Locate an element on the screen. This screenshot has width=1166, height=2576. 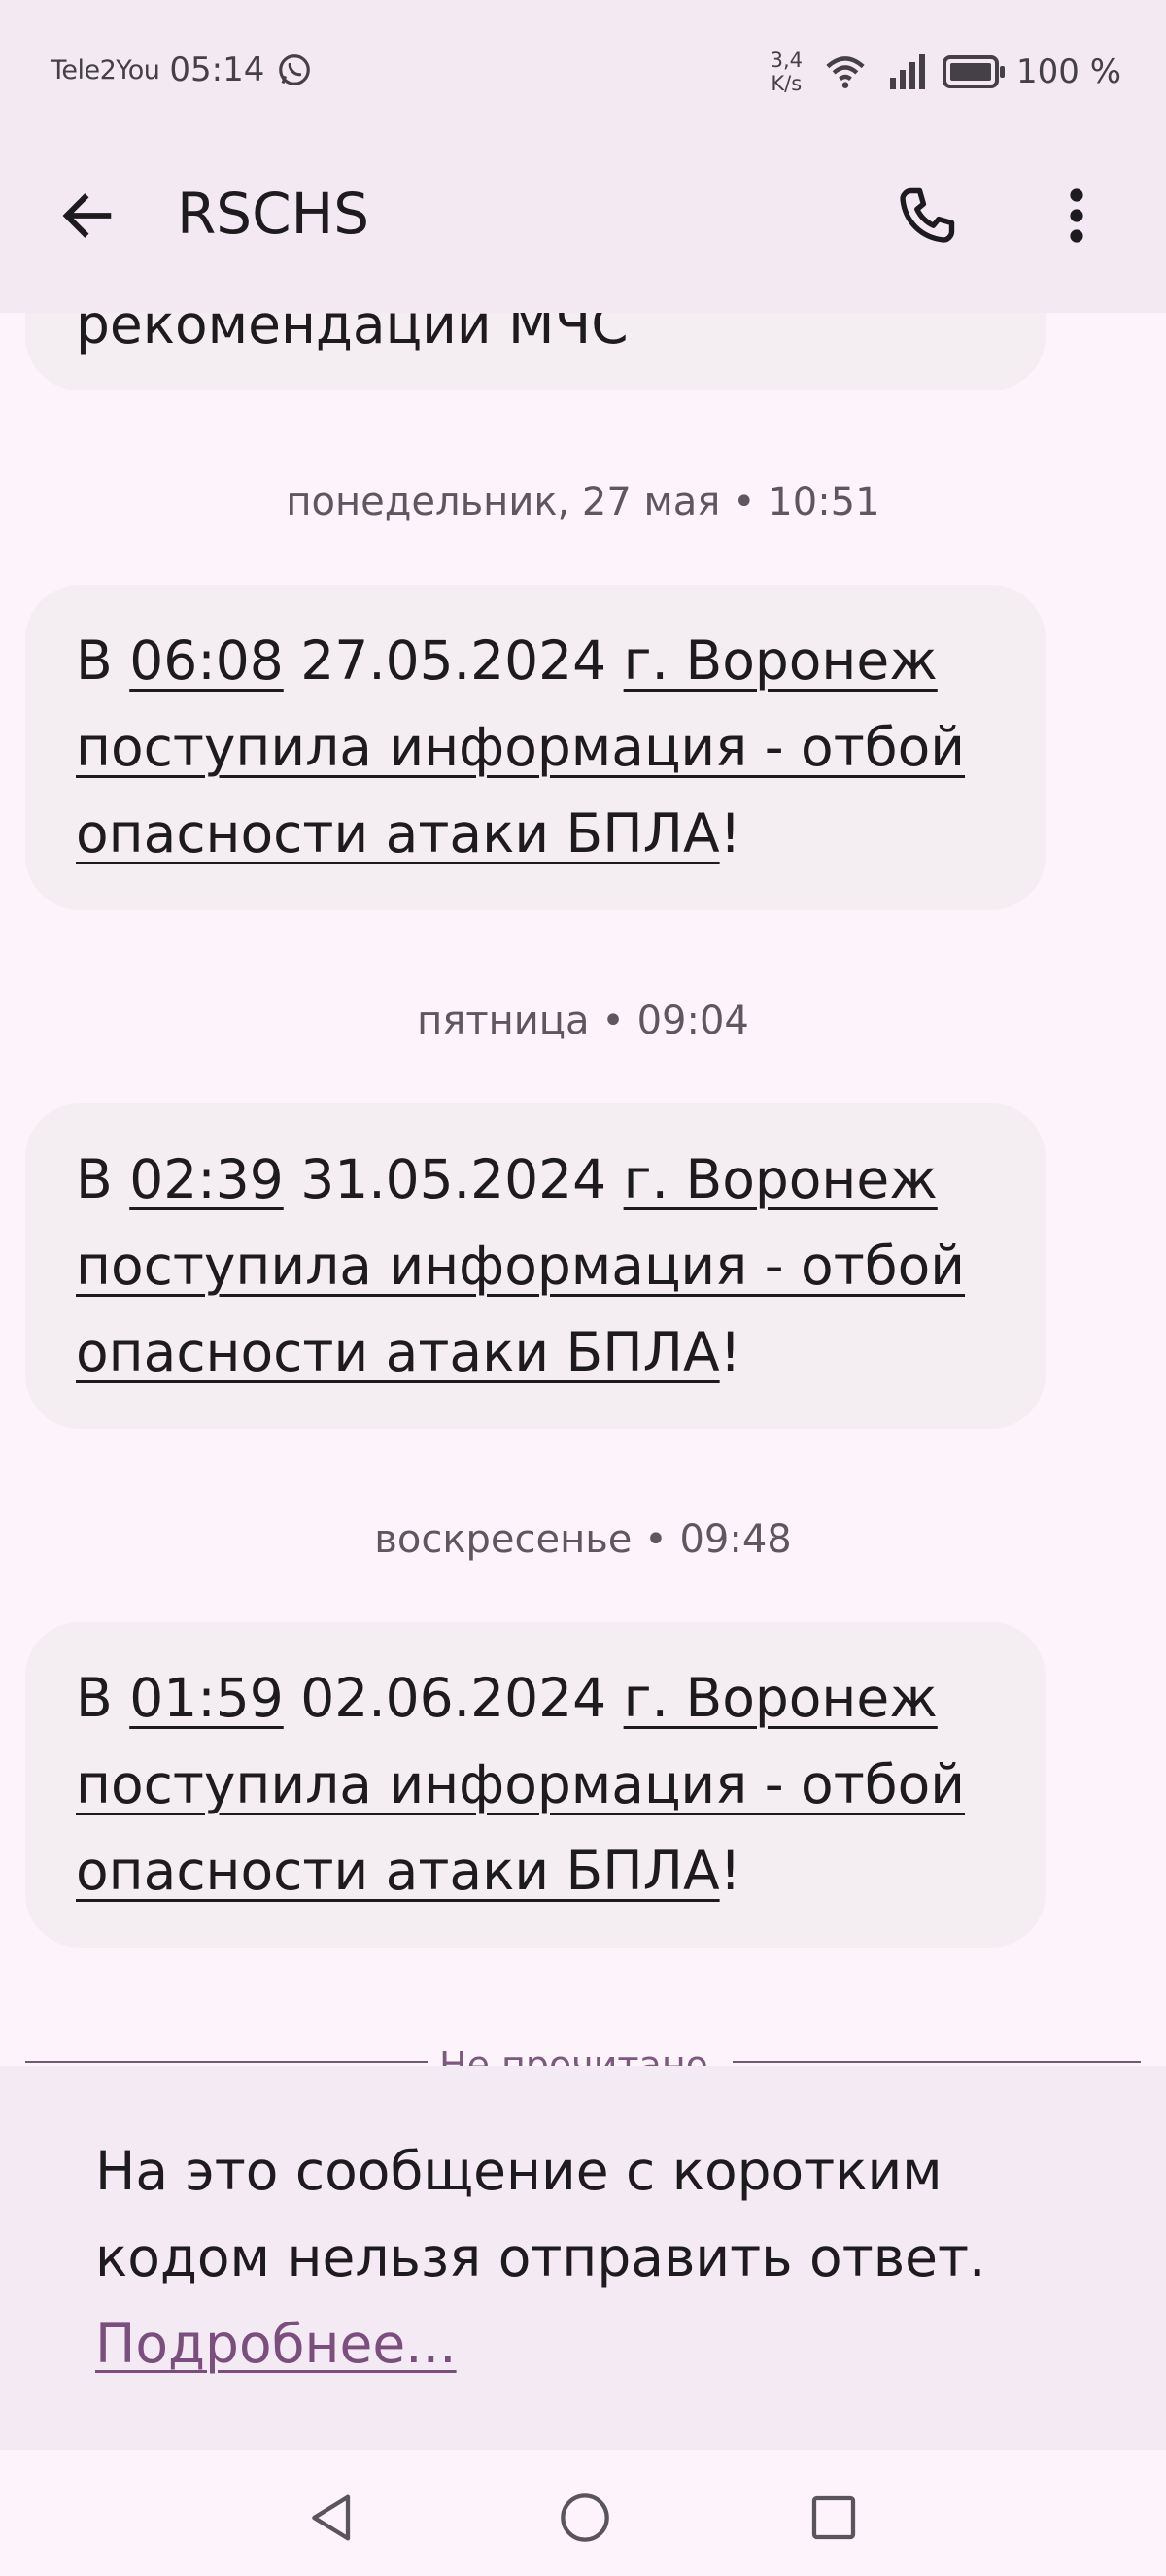
conversation-title: RSCHS is located at coordinates (273, 214).